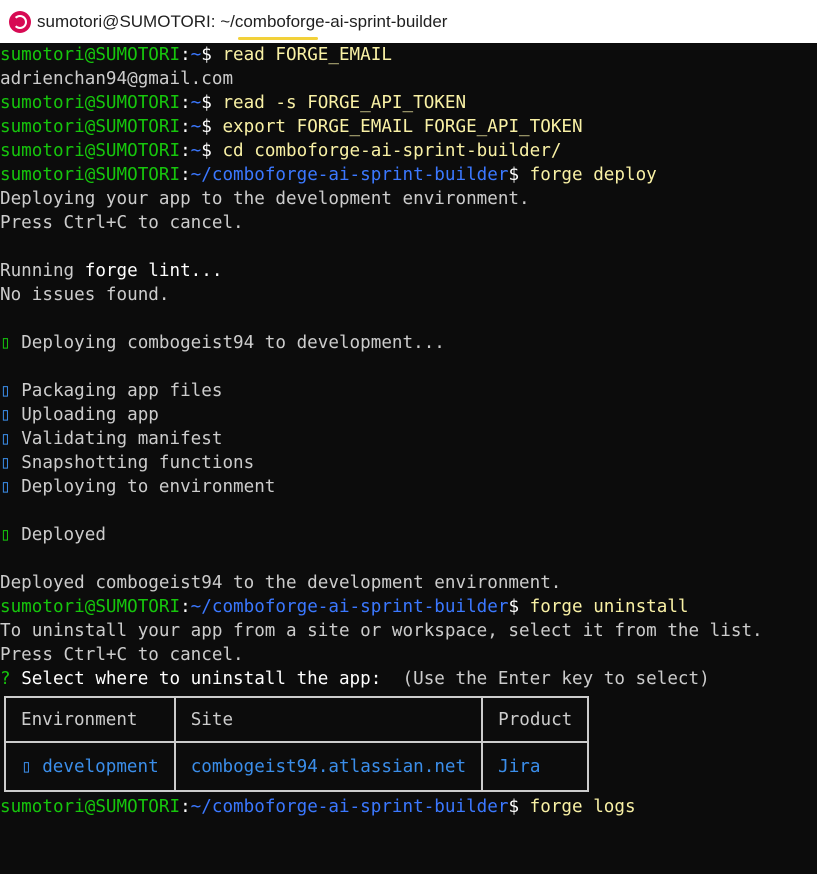 The image size is (817, 874). What do you see at coordinates (609, 607) in the screenshot?
I see `command-text: forge uninstall` at bounding box center [609, 607].